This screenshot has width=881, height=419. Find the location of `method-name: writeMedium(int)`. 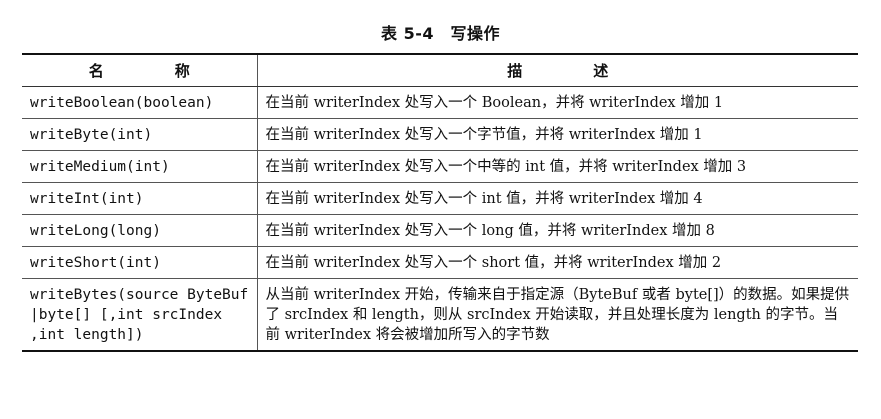

method-name: writeMedium(int) is located at coordinates (140, 166).